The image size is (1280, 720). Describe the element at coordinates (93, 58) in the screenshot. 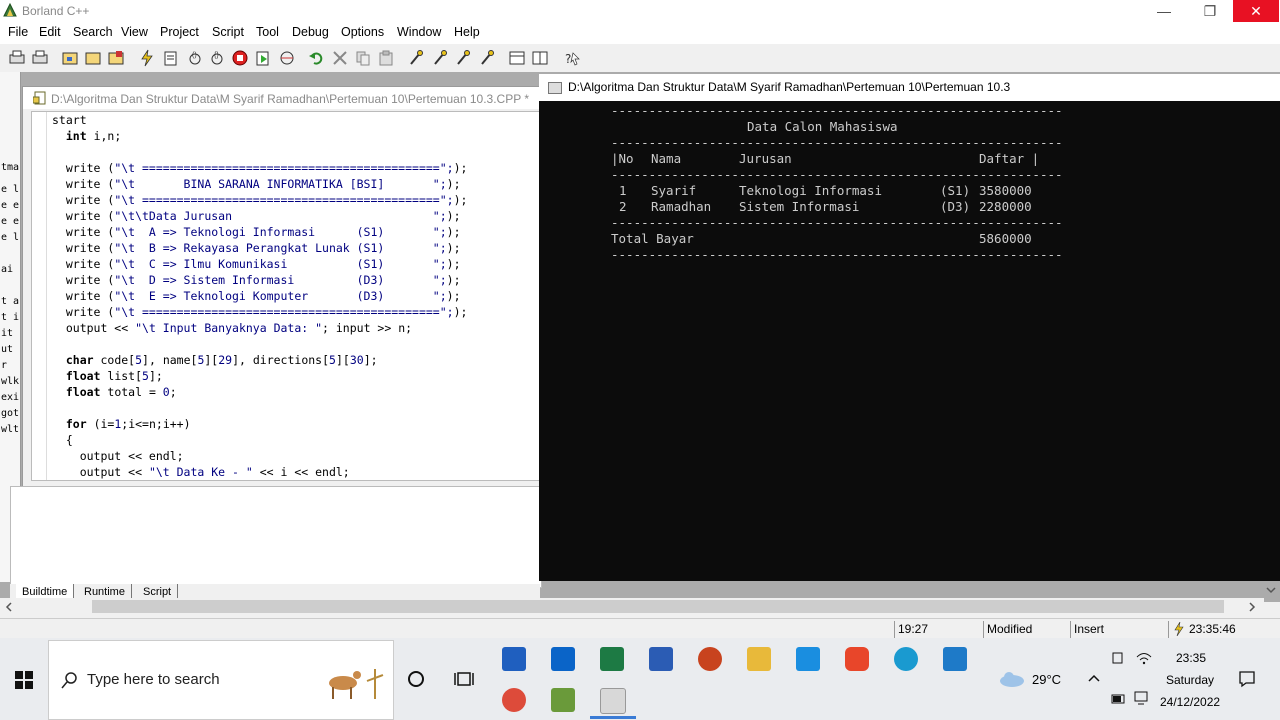

I see `project-files-icon` at that location.